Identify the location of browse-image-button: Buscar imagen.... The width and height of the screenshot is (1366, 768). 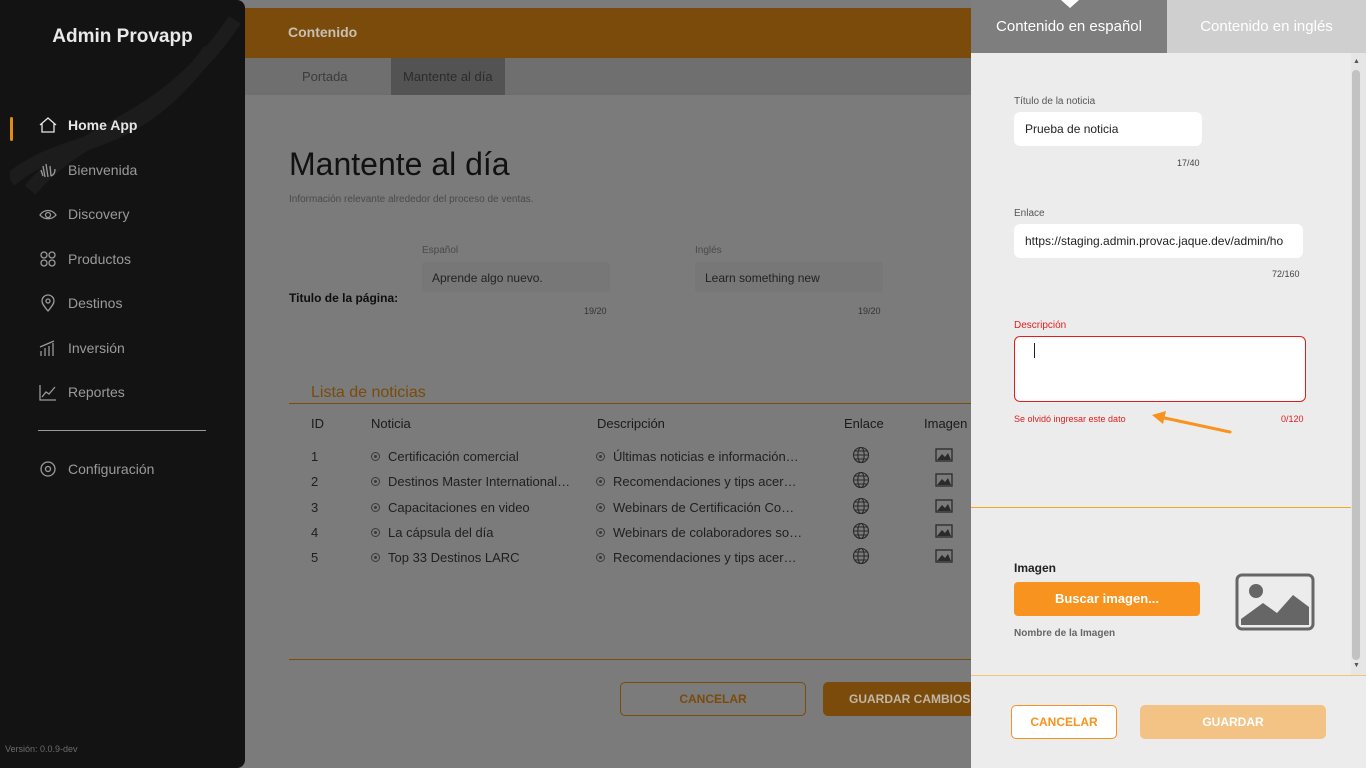
(1107, 599).